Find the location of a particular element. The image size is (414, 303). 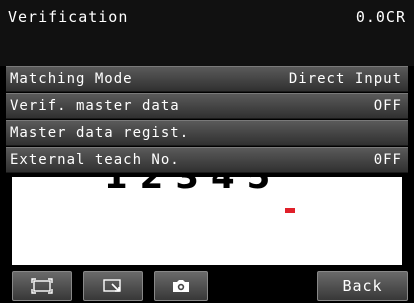

menu-item-external-teach-no: External teach No. 0FF is located at coordinates (207, 160).